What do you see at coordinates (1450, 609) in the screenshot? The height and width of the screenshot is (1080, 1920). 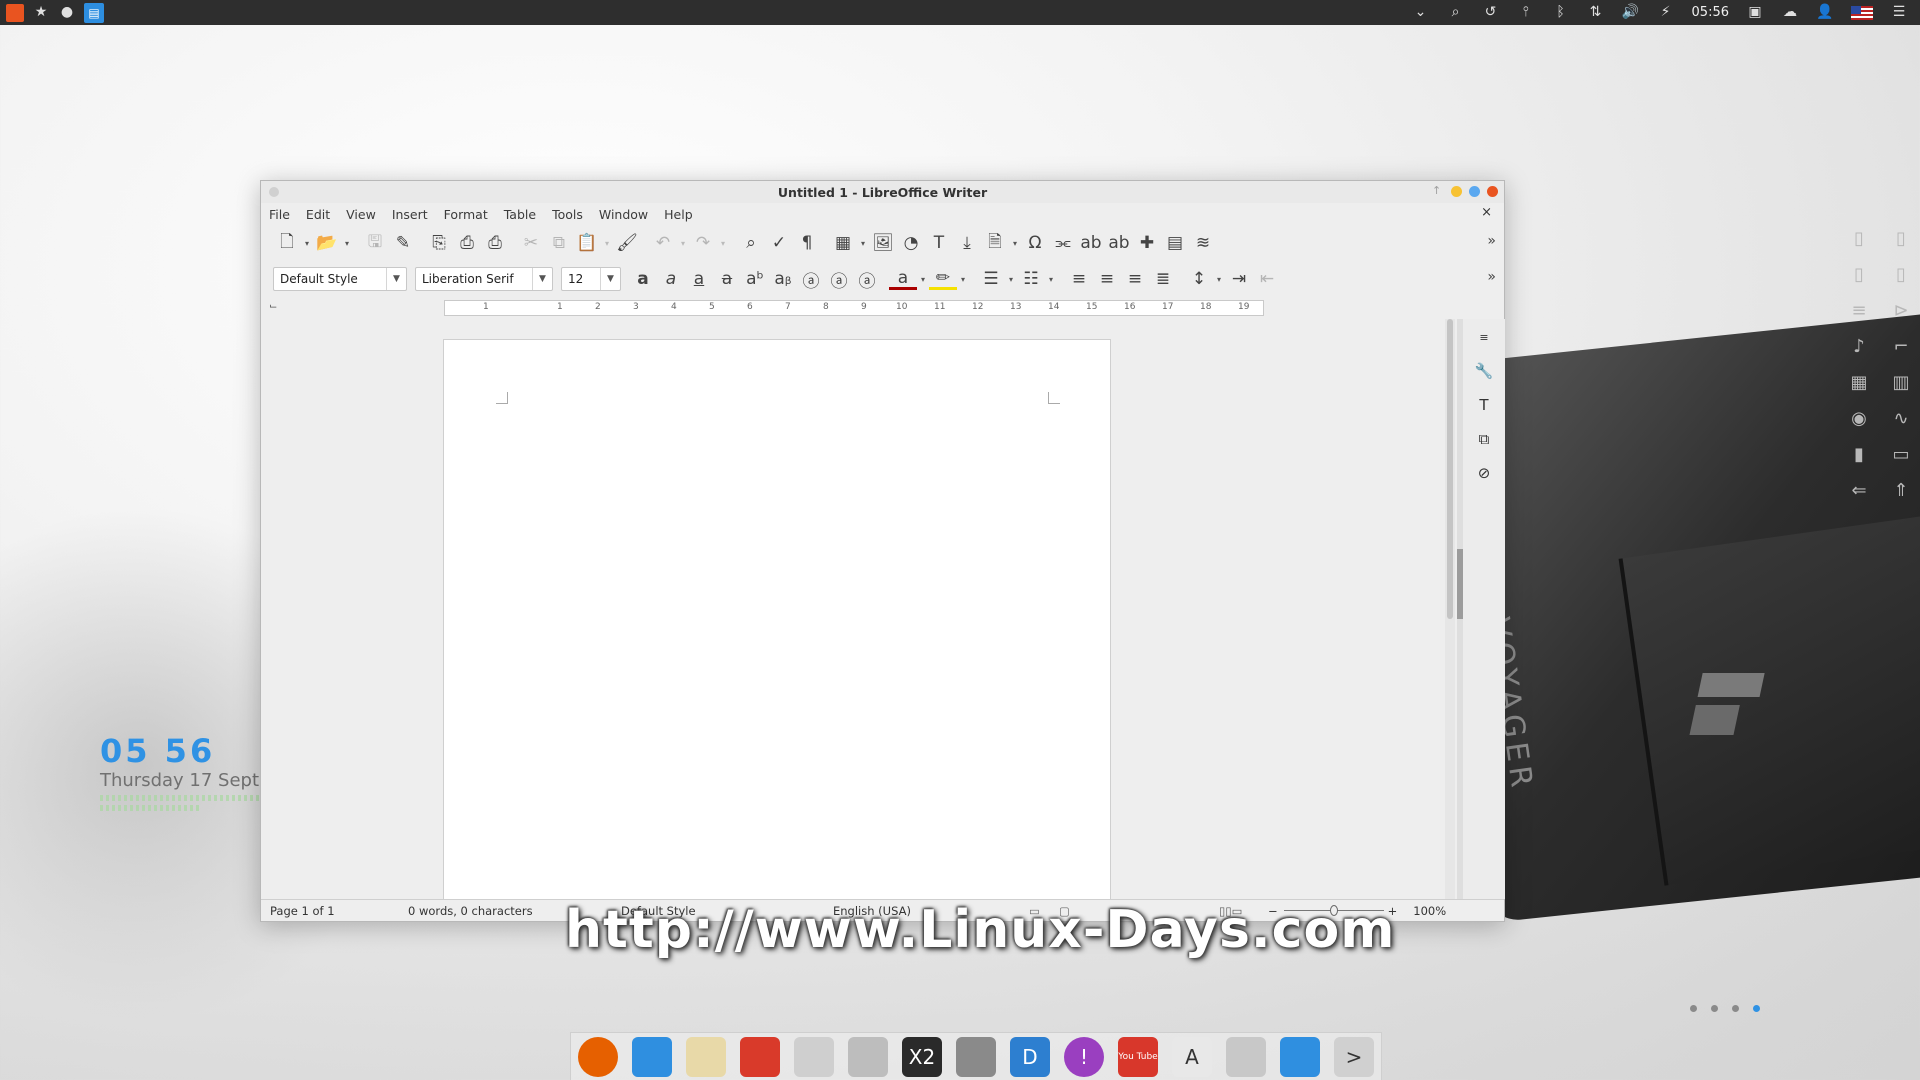 I see `vertical-scrollbar` at bounding box center [1450, 609].